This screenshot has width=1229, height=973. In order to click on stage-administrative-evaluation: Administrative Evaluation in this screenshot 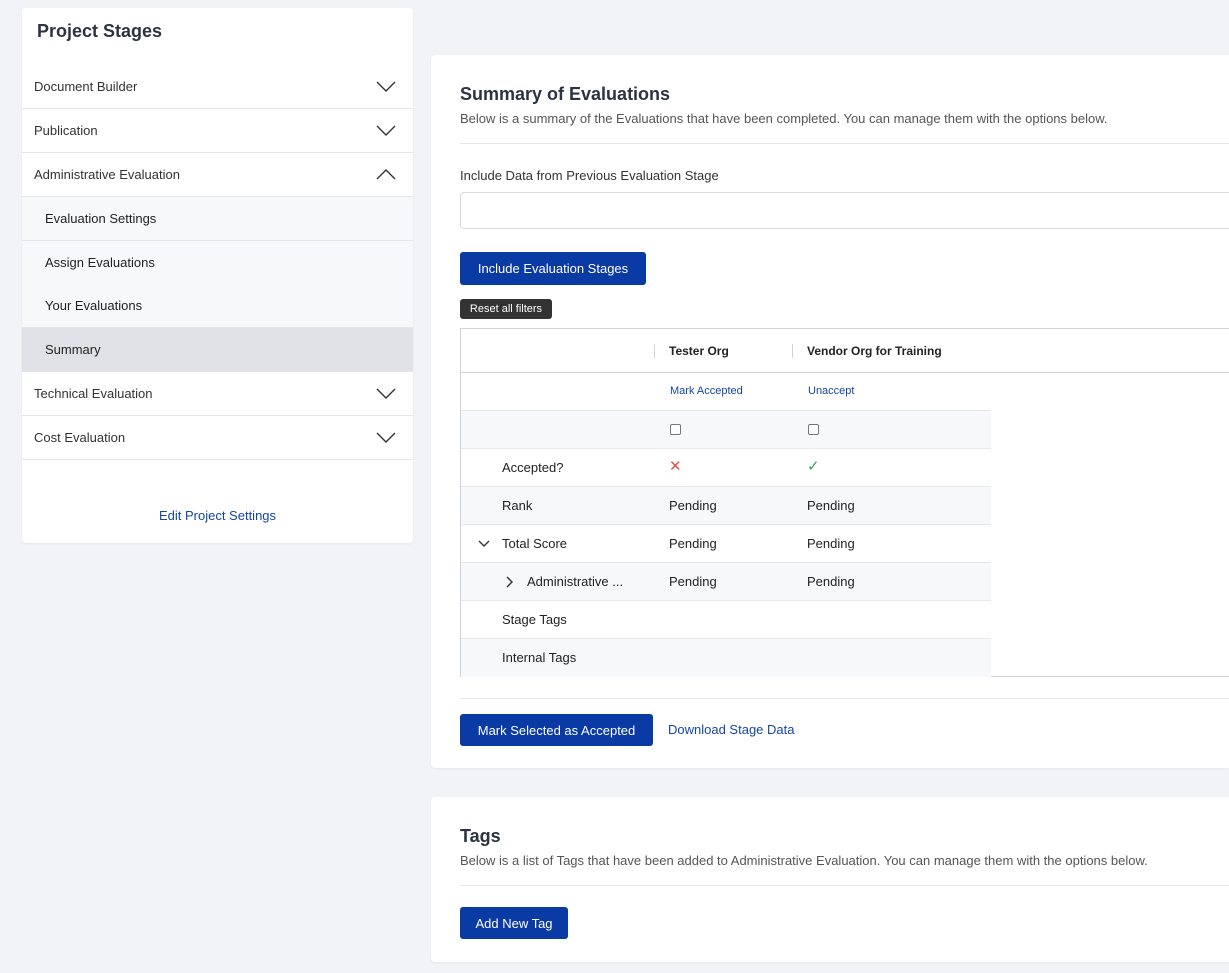, I will do `click(217, 175)`.